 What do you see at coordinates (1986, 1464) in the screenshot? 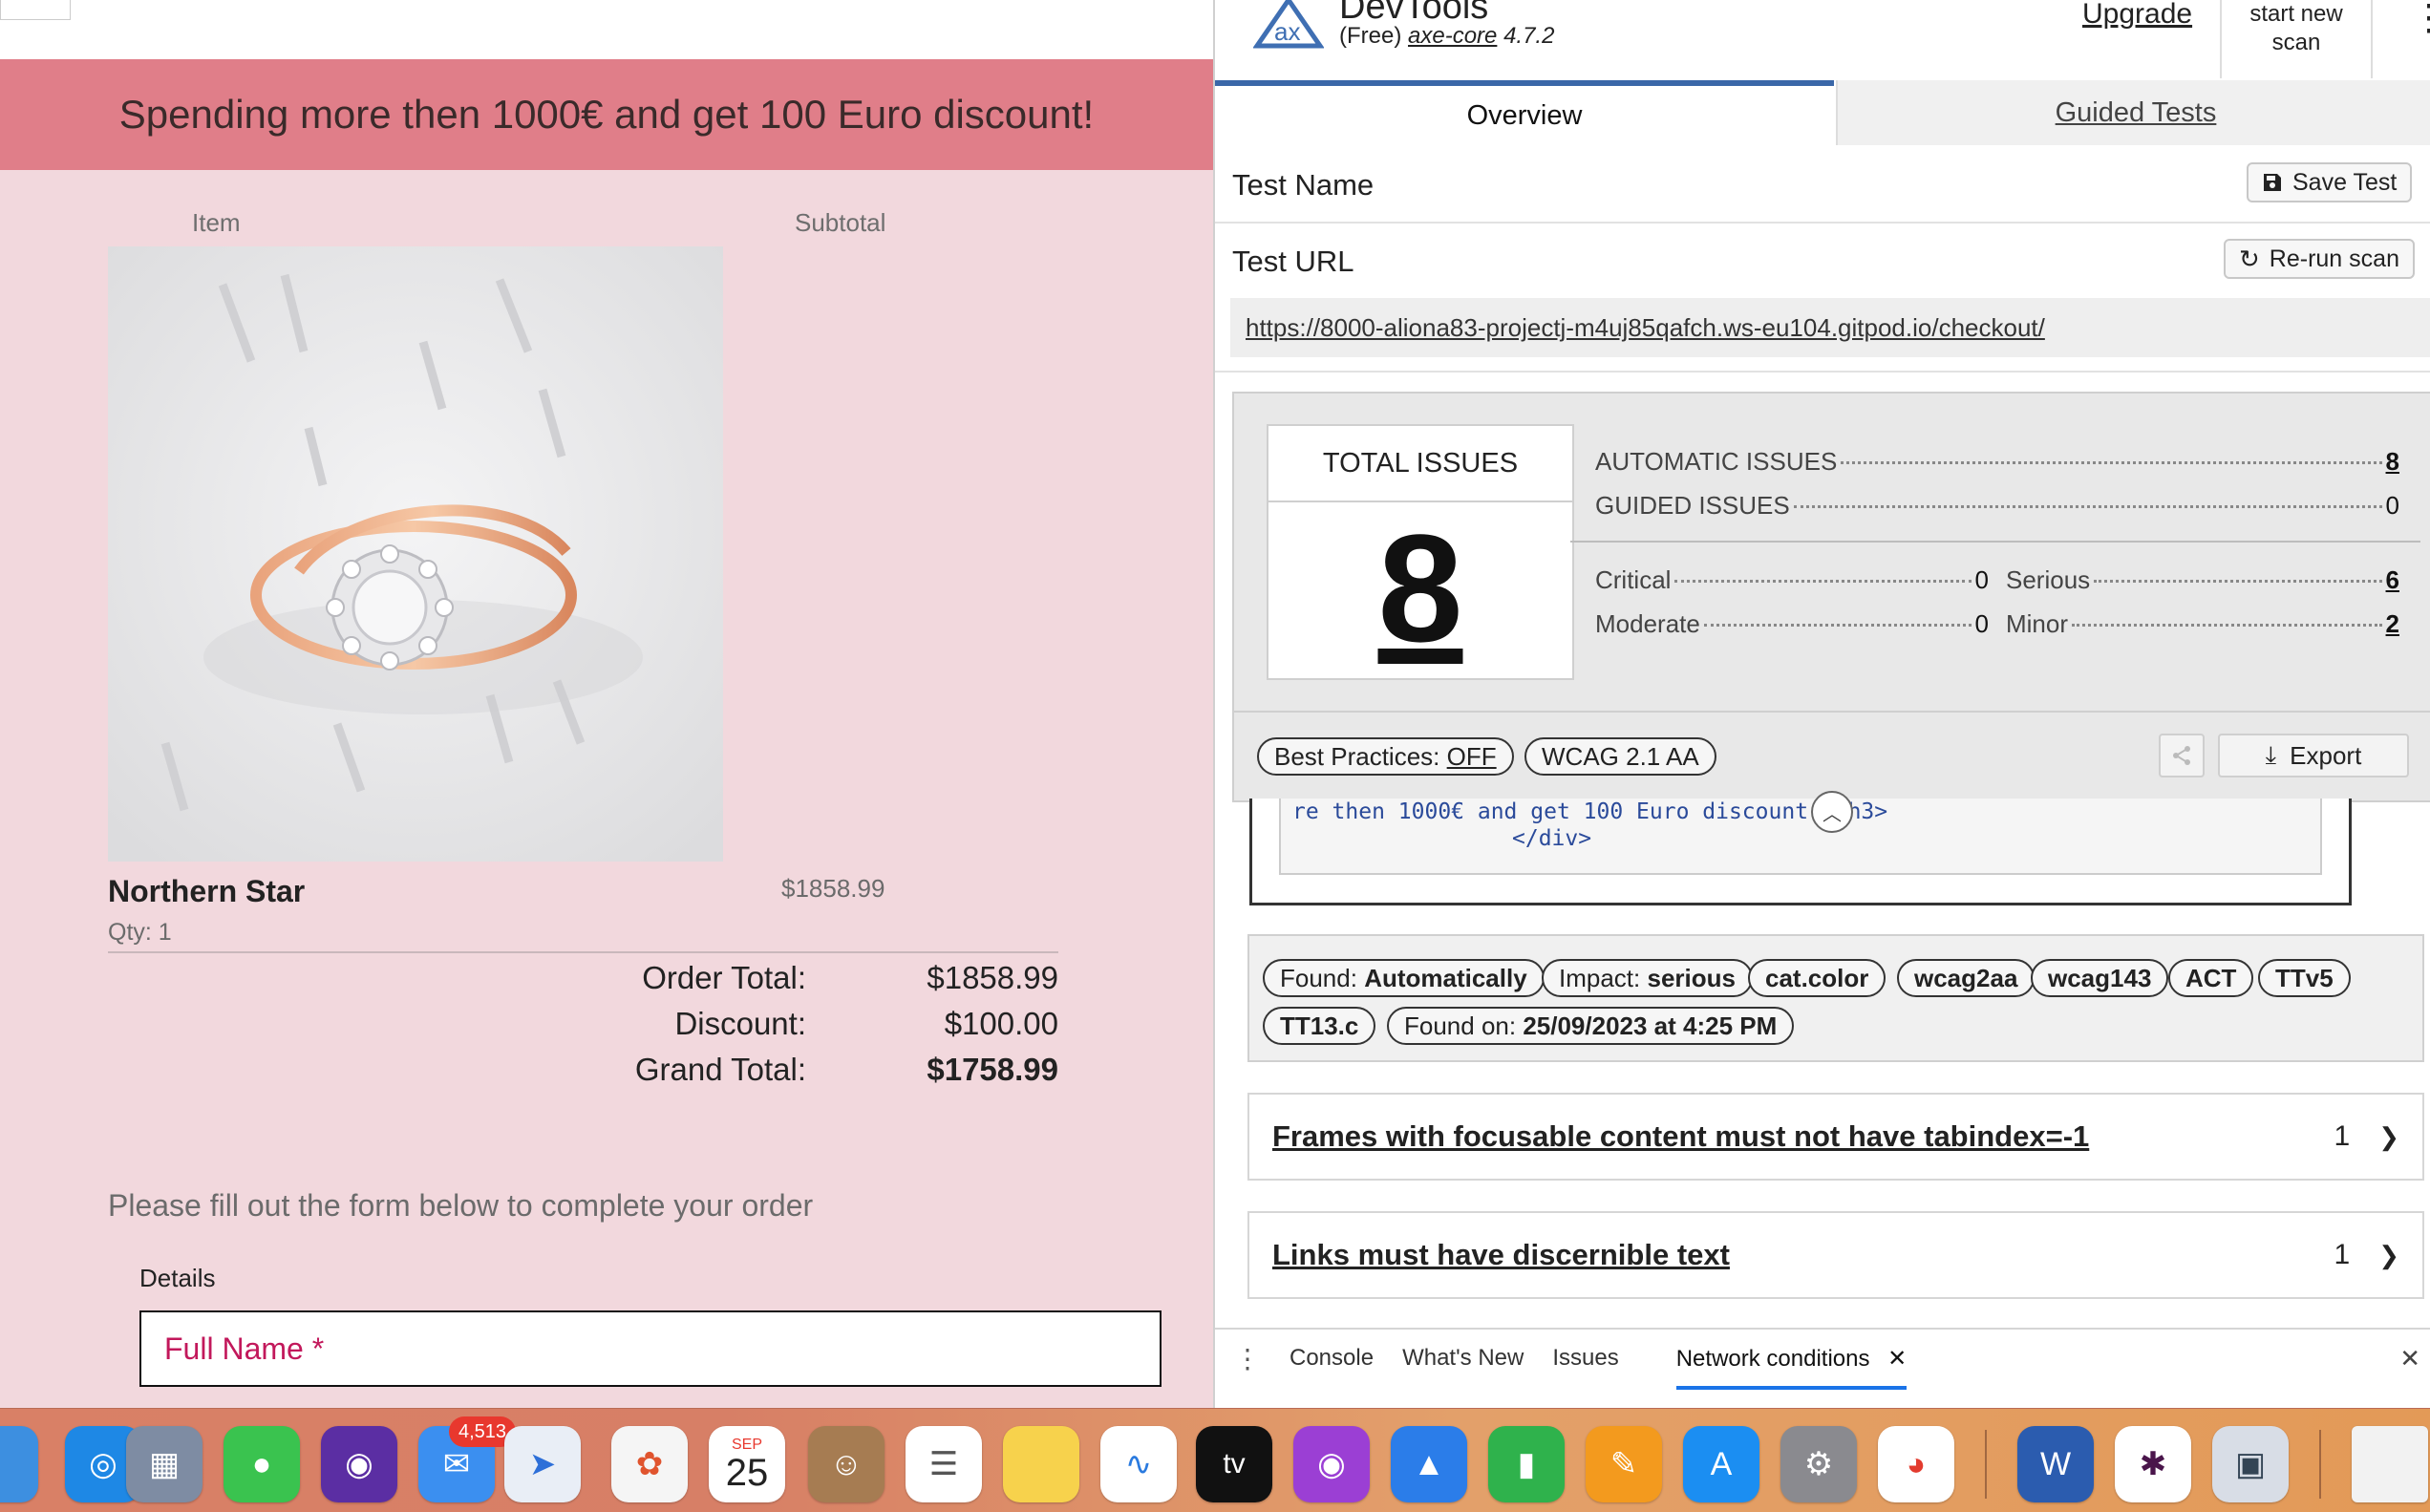
I see `dock-separator` at bounding box center [1986, 1464].